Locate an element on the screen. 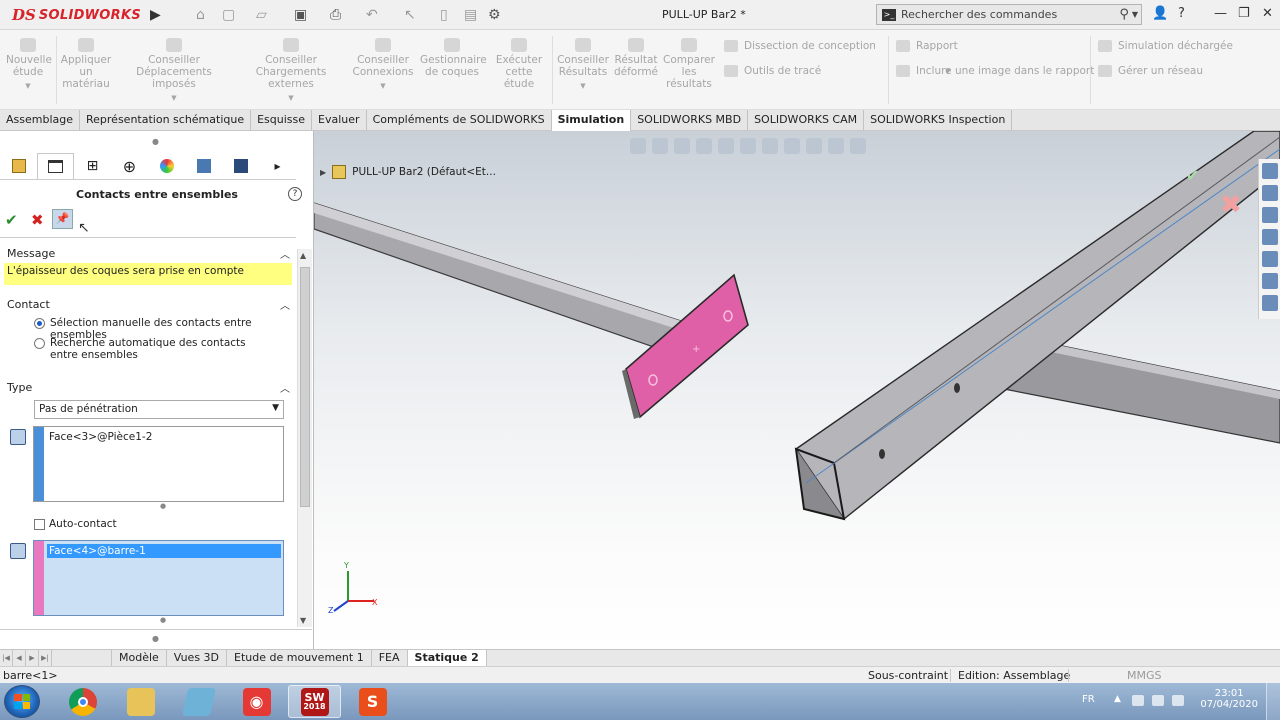  screen-recorder-app: ◉ is located at coordinates (256, 701).